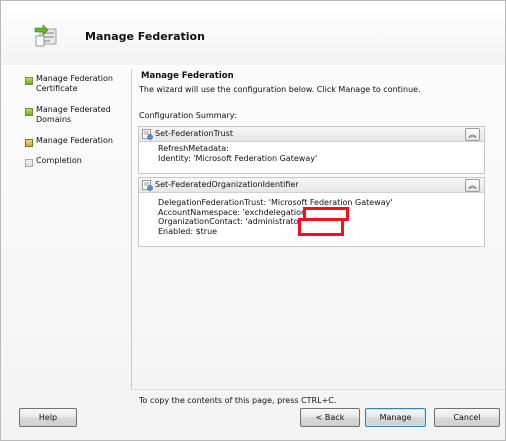 Image resolution: width=506 pixels, height=441 pixels. I want to click on manage-button: Manage, so click(395, 417).